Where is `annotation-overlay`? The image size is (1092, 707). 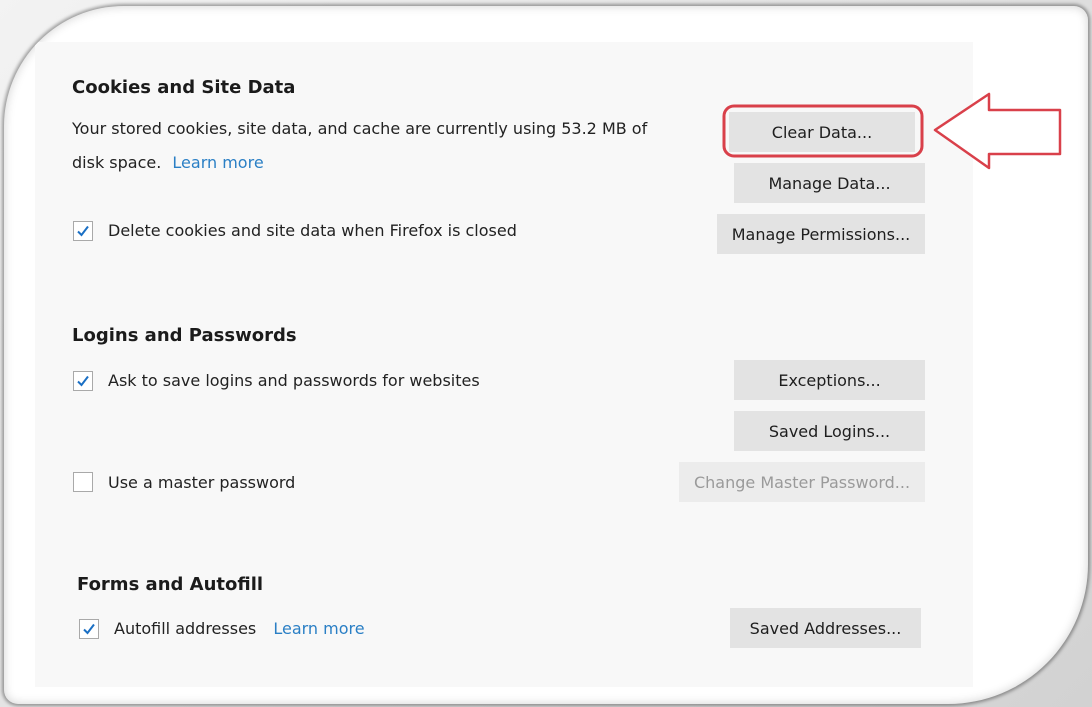
annotation-overlay is located at coordinates (892, 131).